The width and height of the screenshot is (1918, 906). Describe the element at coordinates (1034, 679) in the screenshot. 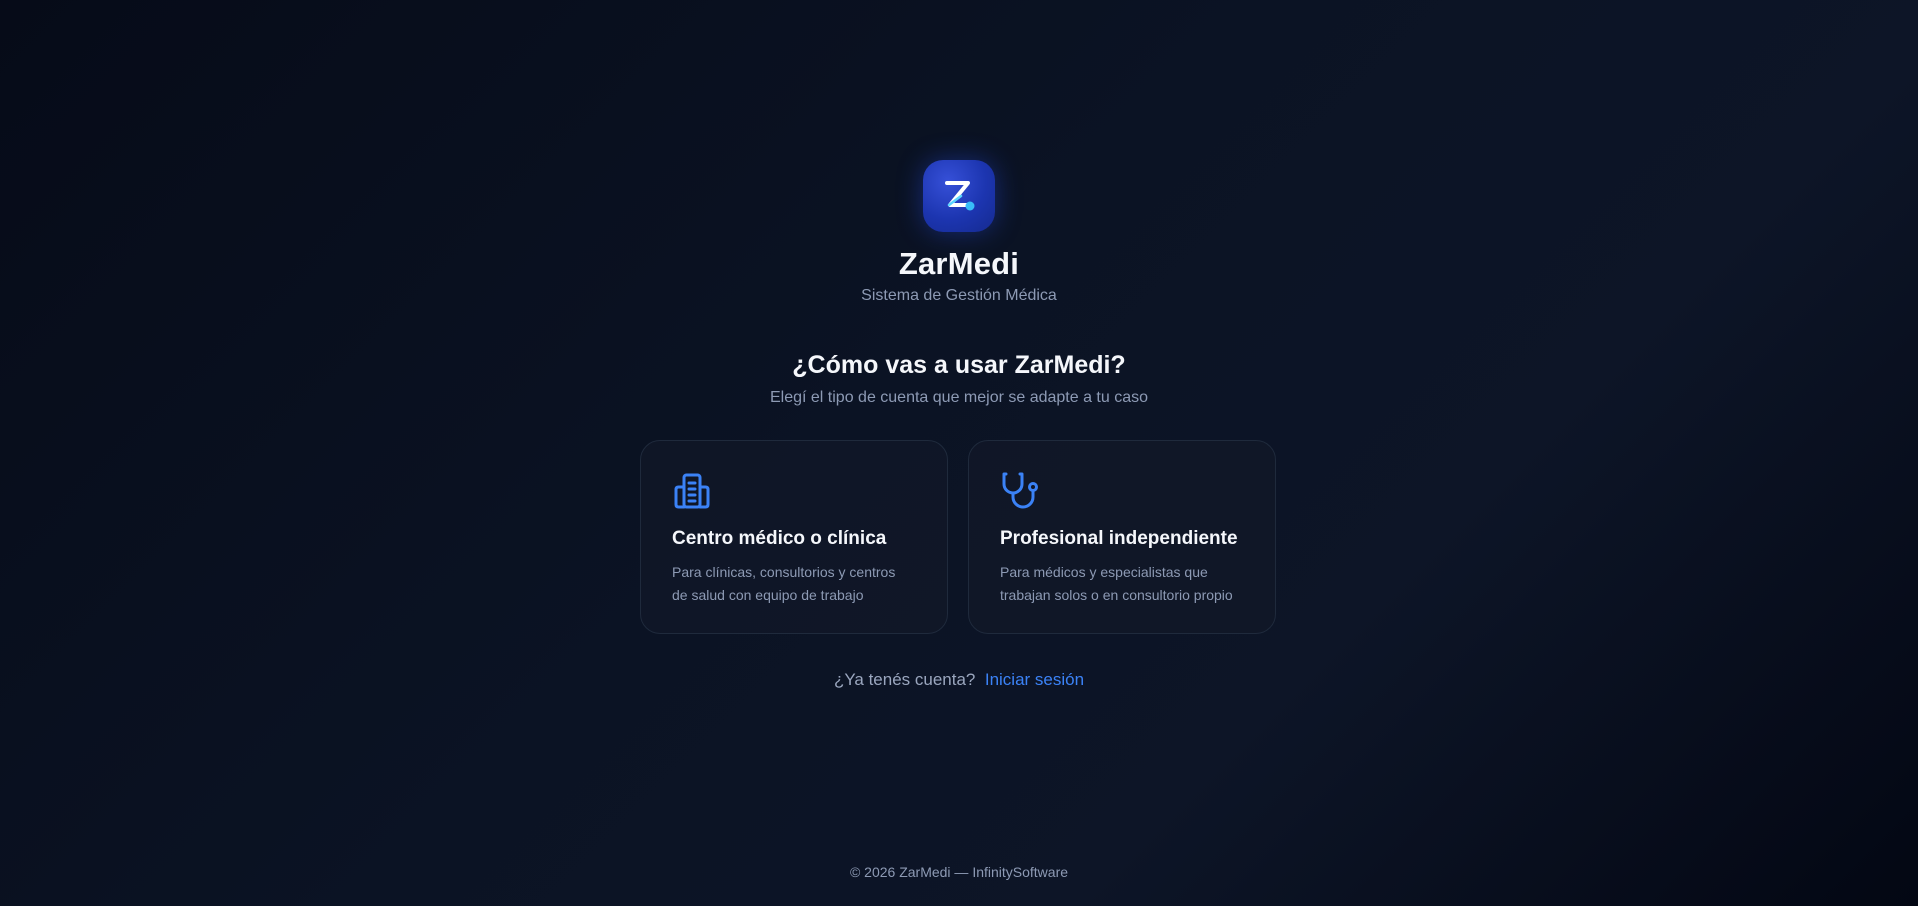

I see `login-link: Iniciar sesión` at that location.